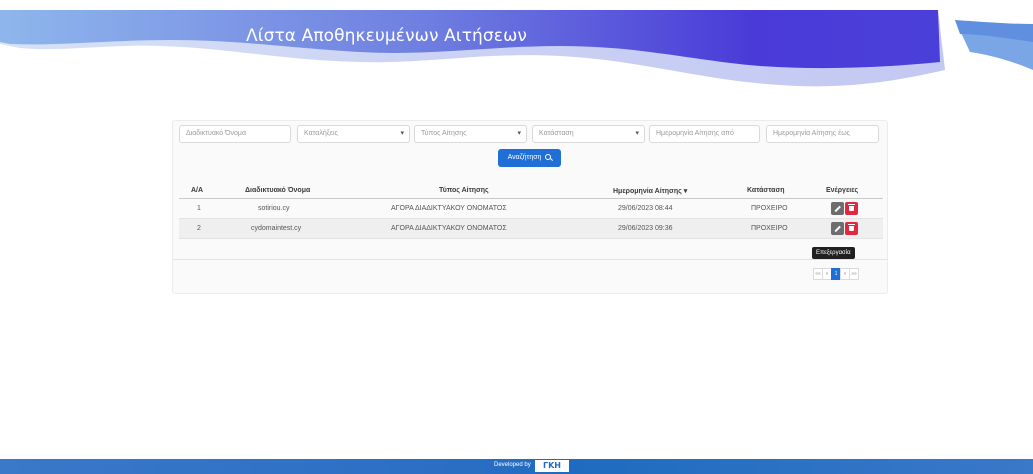 Image resolution: width=1033 pixels, height=474 pixels. I want to click on page-title: Λίστα Αποθηκευμένων Αιτήσεων, so click(387, 36).